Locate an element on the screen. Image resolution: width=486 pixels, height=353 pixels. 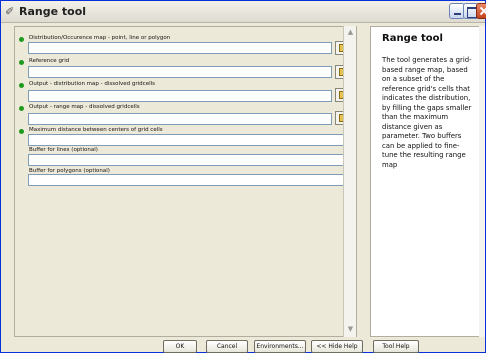
buffer-polygons-input is located at coordinates (189, 180).